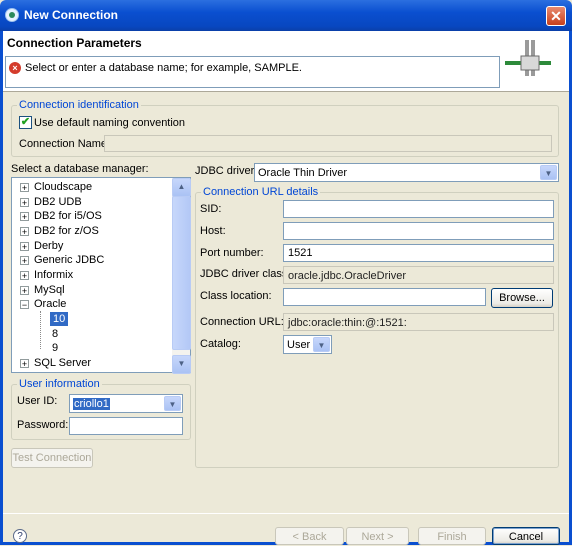  Describe the element at coordinates (452, 536) in the screenshot. I see `finish-button: Finish` at that location.